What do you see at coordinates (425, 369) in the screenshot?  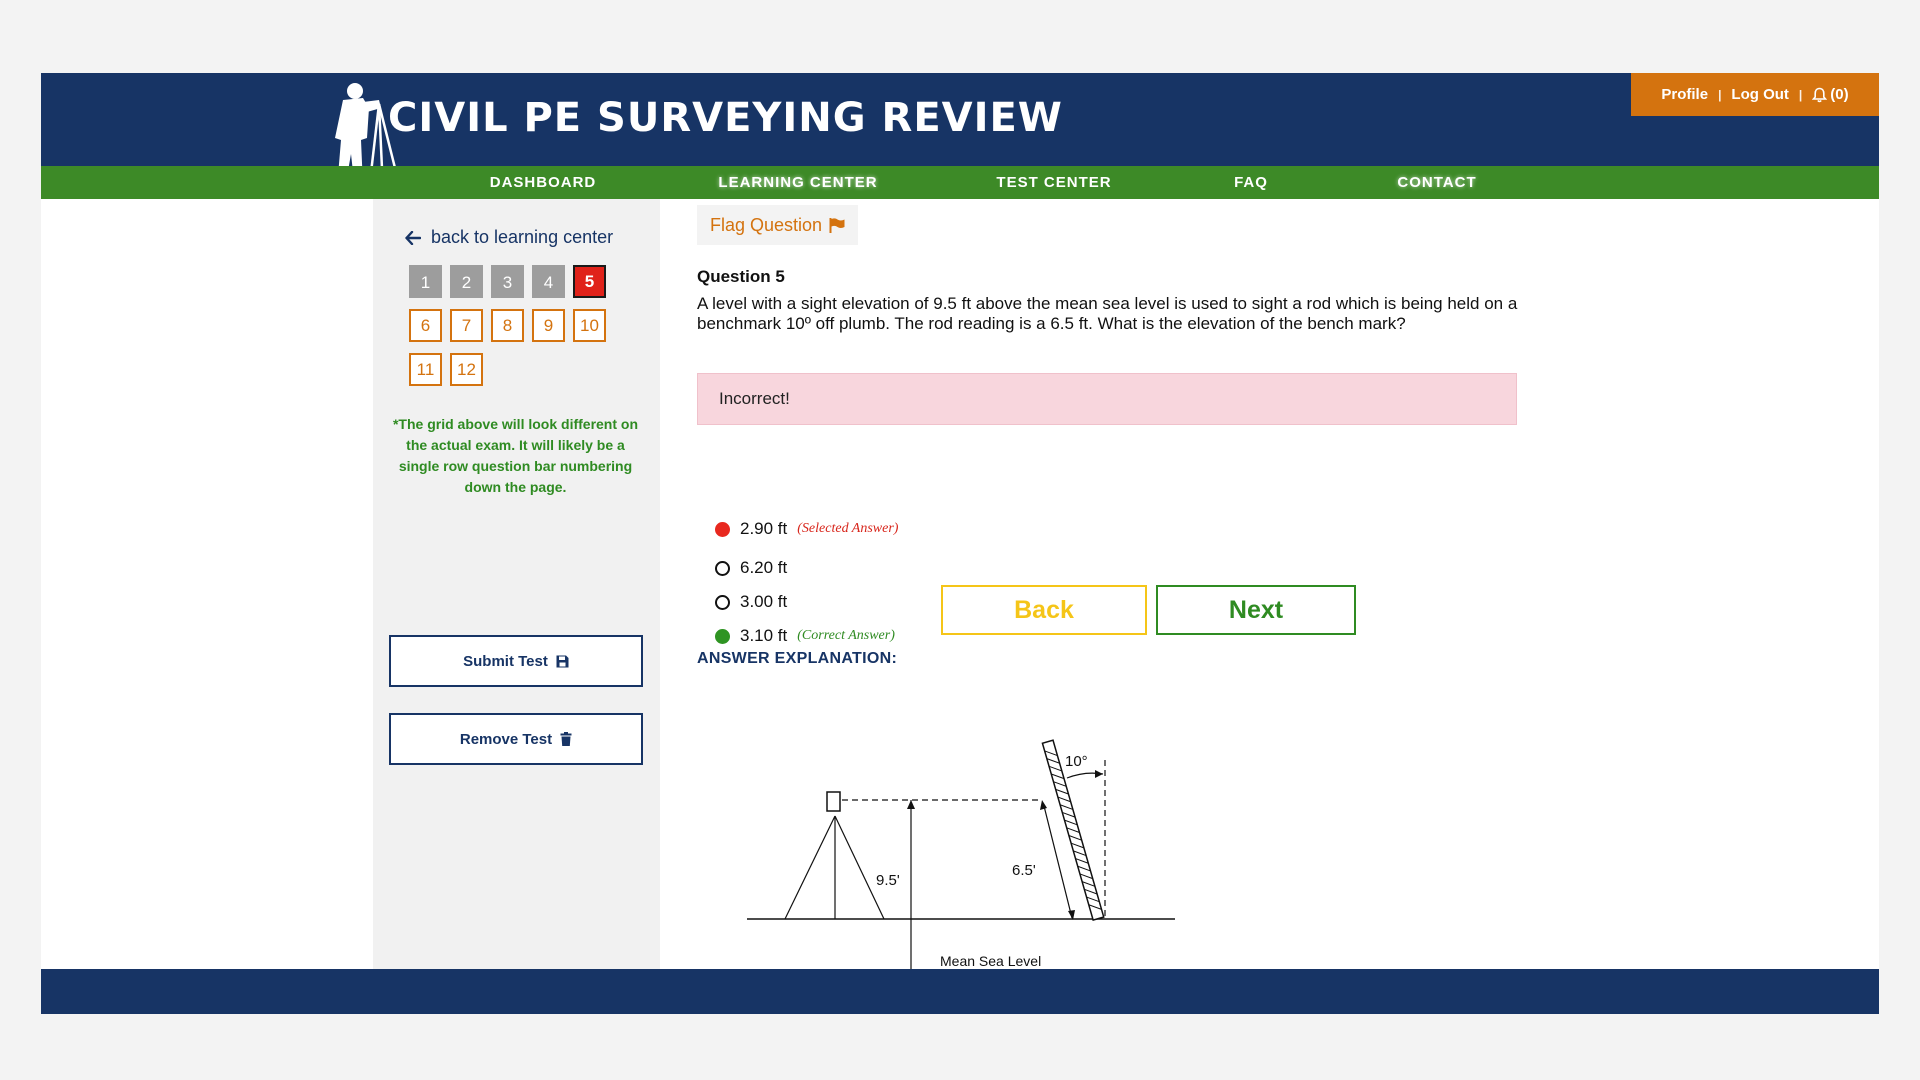 I see `question-number-11: 11` at bounding box center [425, 369].